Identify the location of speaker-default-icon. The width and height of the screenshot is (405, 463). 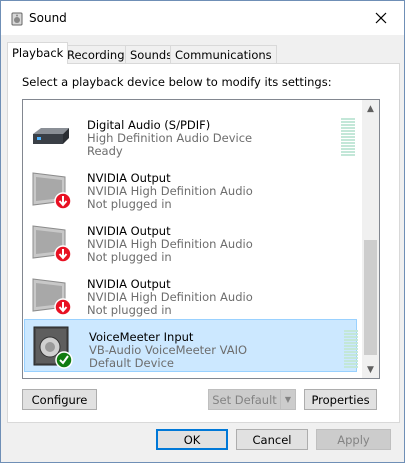
(53, 347).